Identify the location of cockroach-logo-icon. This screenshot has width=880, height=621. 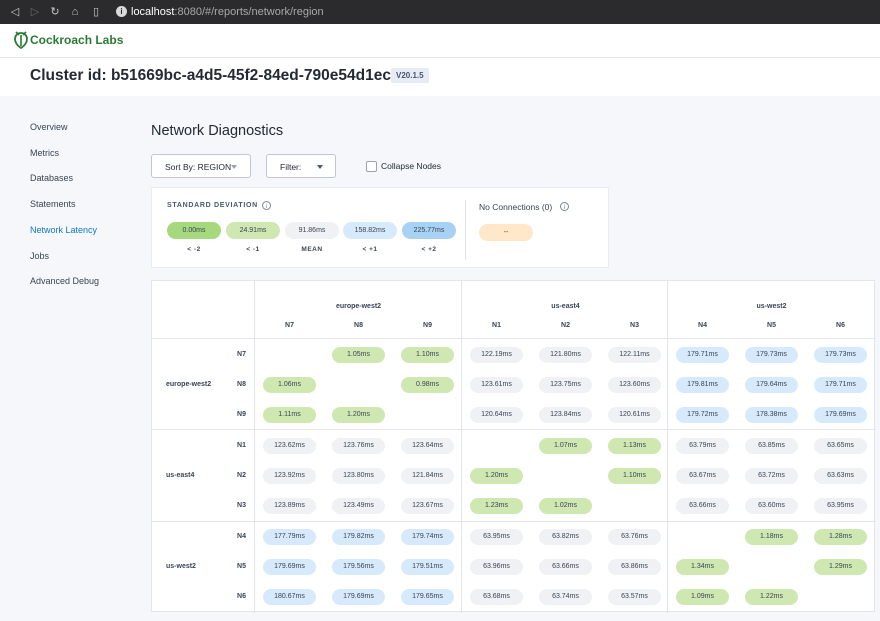
(21, 40).